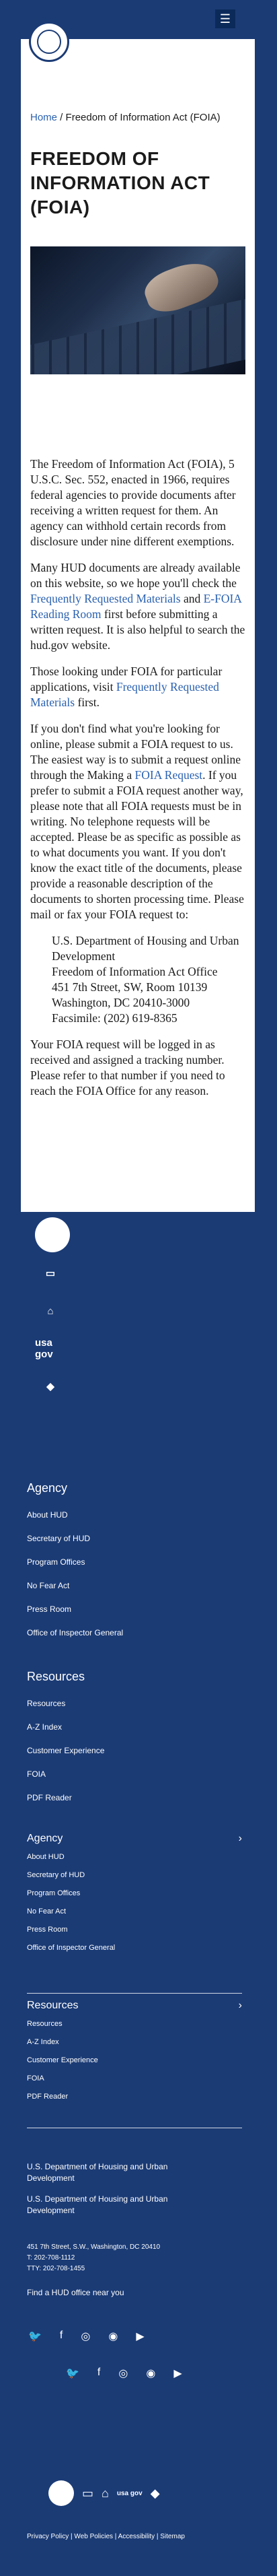 The image size is (277, 2576). What do you see at coordinates (94, 2536) in the screenshot?
I see `web-policies-link: Web Policies` at bounding box center [94, 2536].